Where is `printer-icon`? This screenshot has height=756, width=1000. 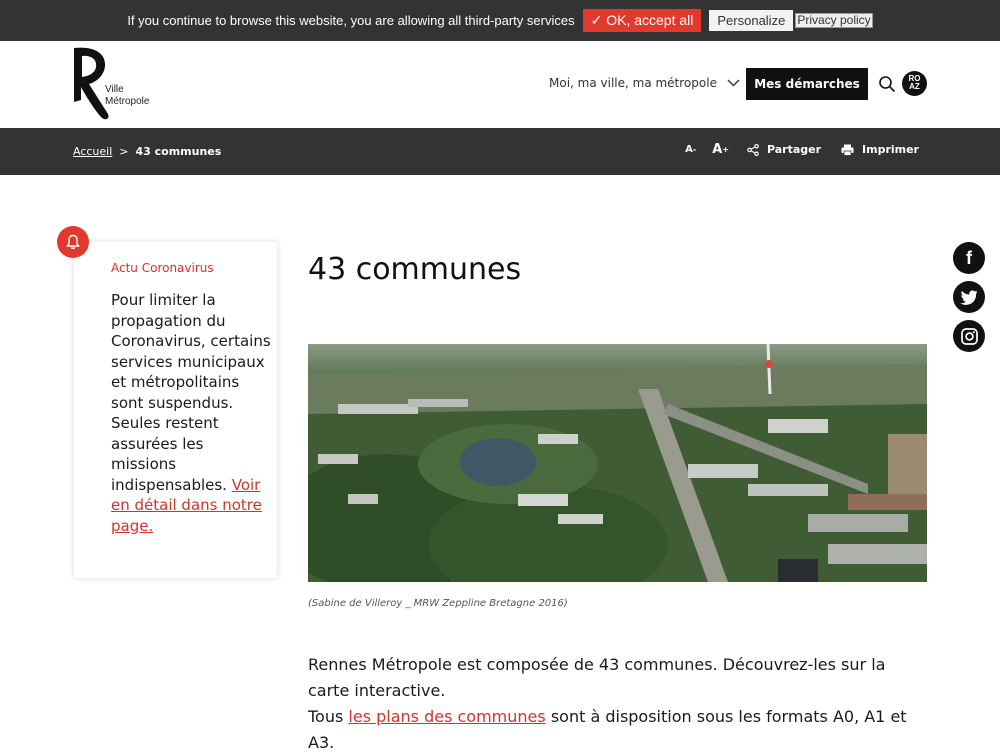
printer-icon is located at coordinates (847, 150).